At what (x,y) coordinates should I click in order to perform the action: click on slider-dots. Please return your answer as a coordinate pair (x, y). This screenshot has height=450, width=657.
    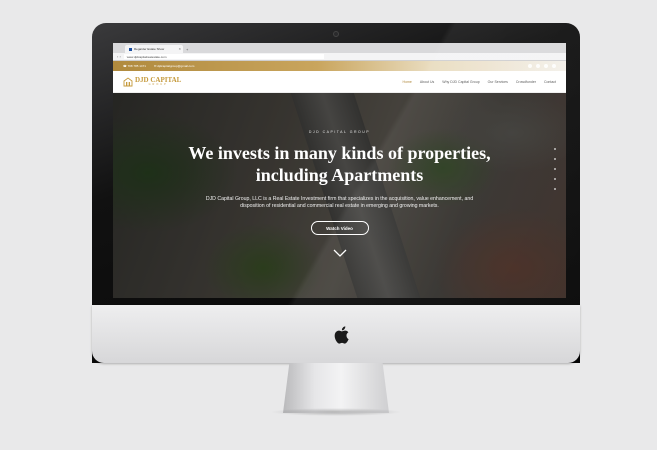
    Looking at the image, I should click on (555, 169).